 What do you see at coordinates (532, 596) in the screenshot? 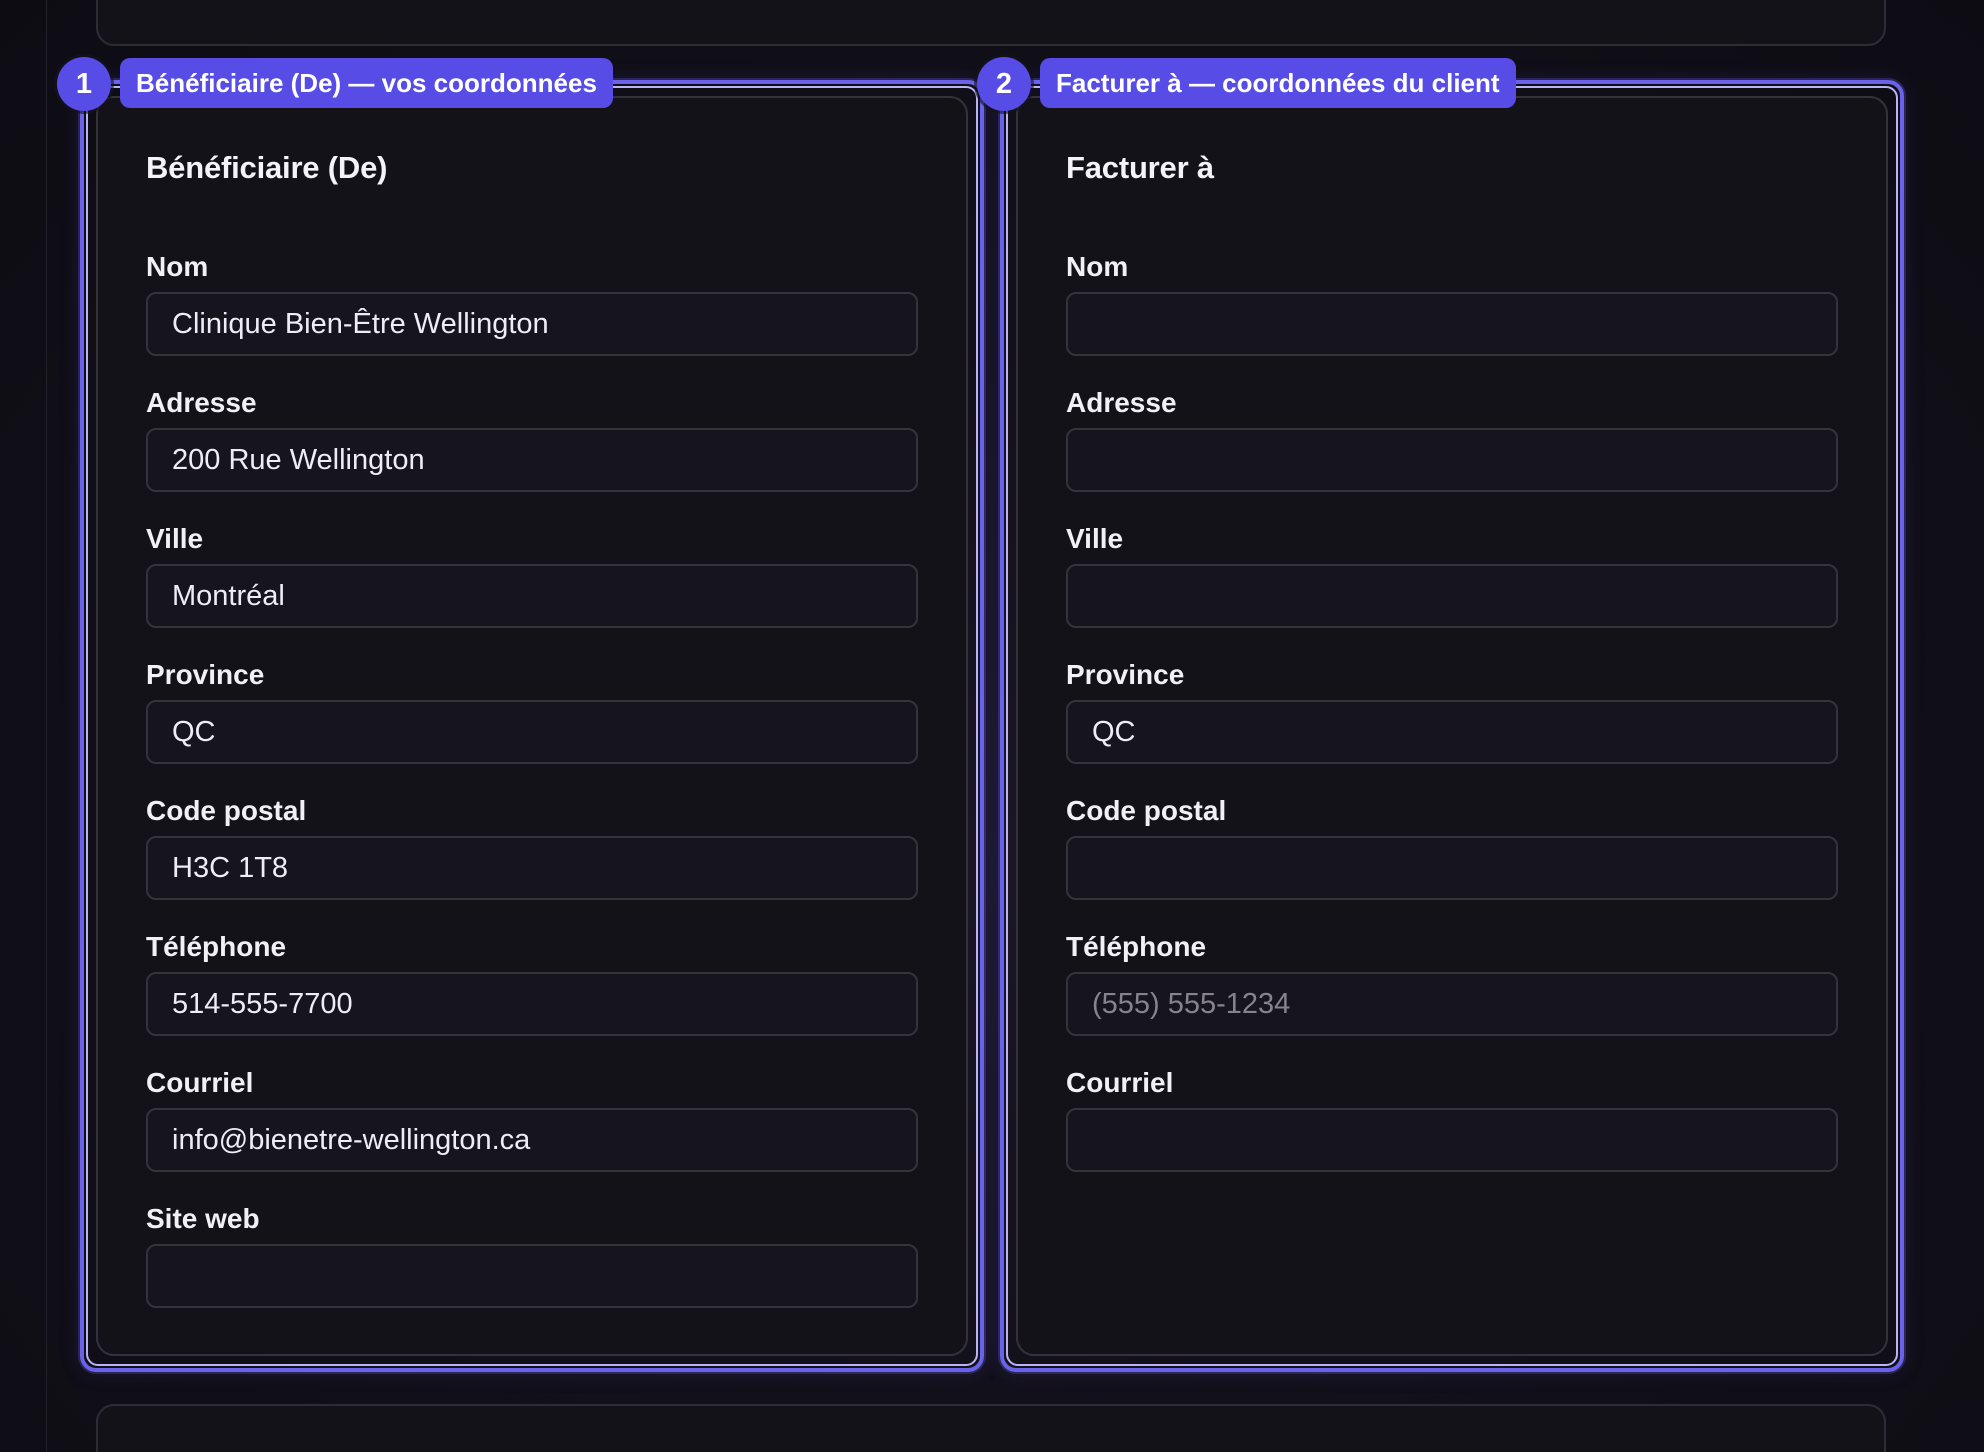
I see `from-city-input` at bounding box center [532, 596].